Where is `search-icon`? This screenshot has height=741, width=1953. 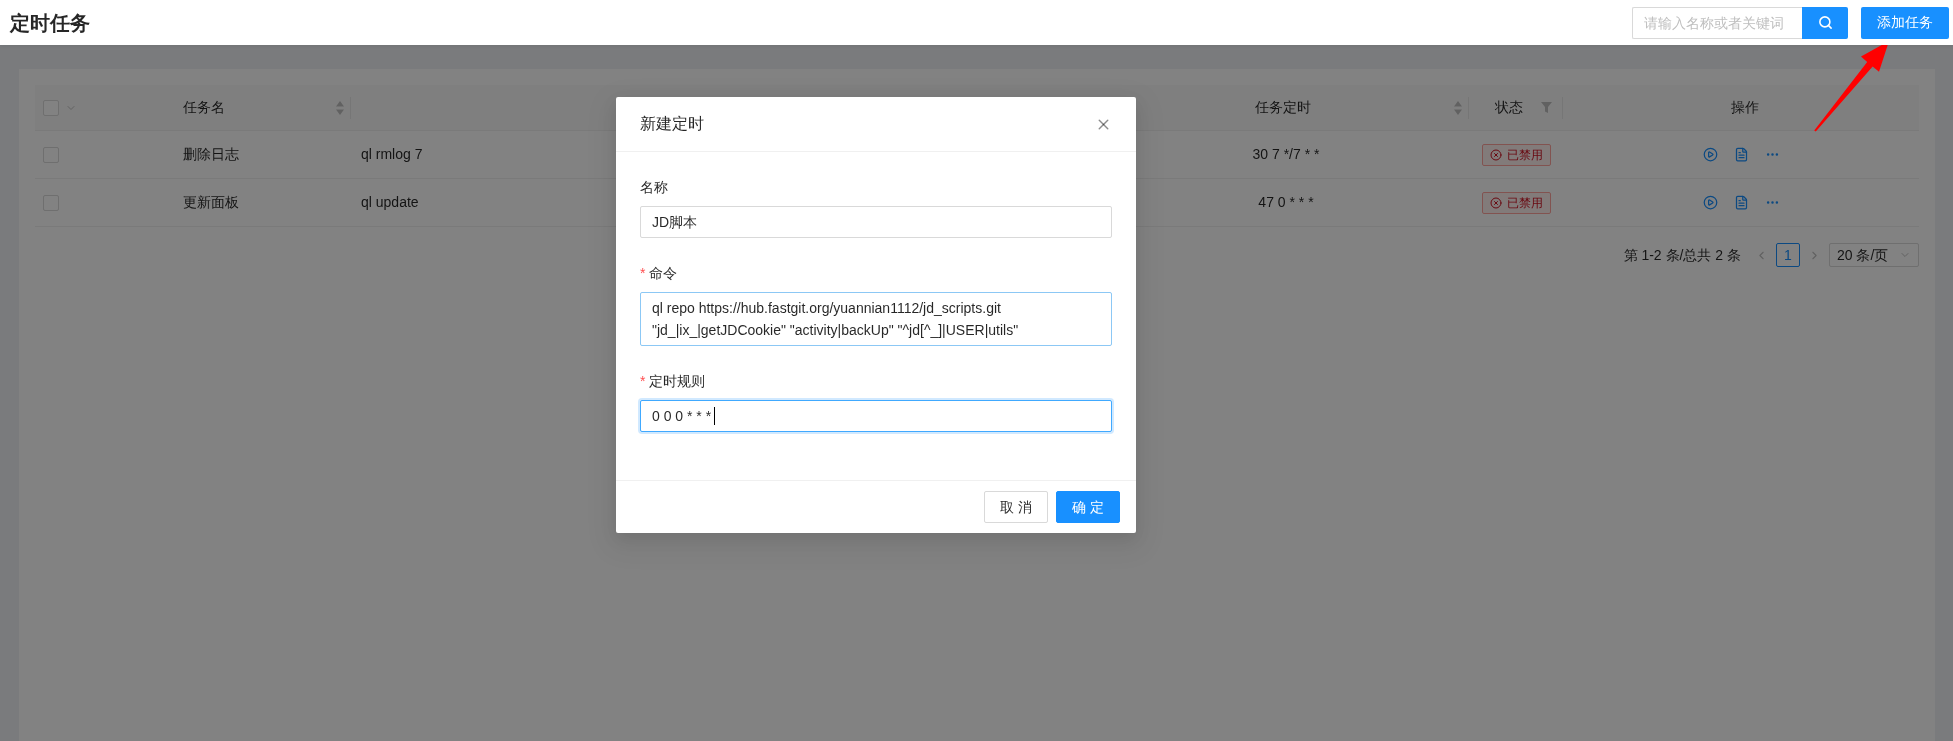 search-icon is located at coordinates (1825, 22).